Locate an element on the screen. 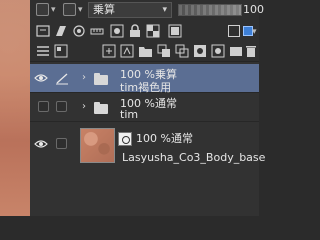  pen-icon is located at coordinates (62, 79).